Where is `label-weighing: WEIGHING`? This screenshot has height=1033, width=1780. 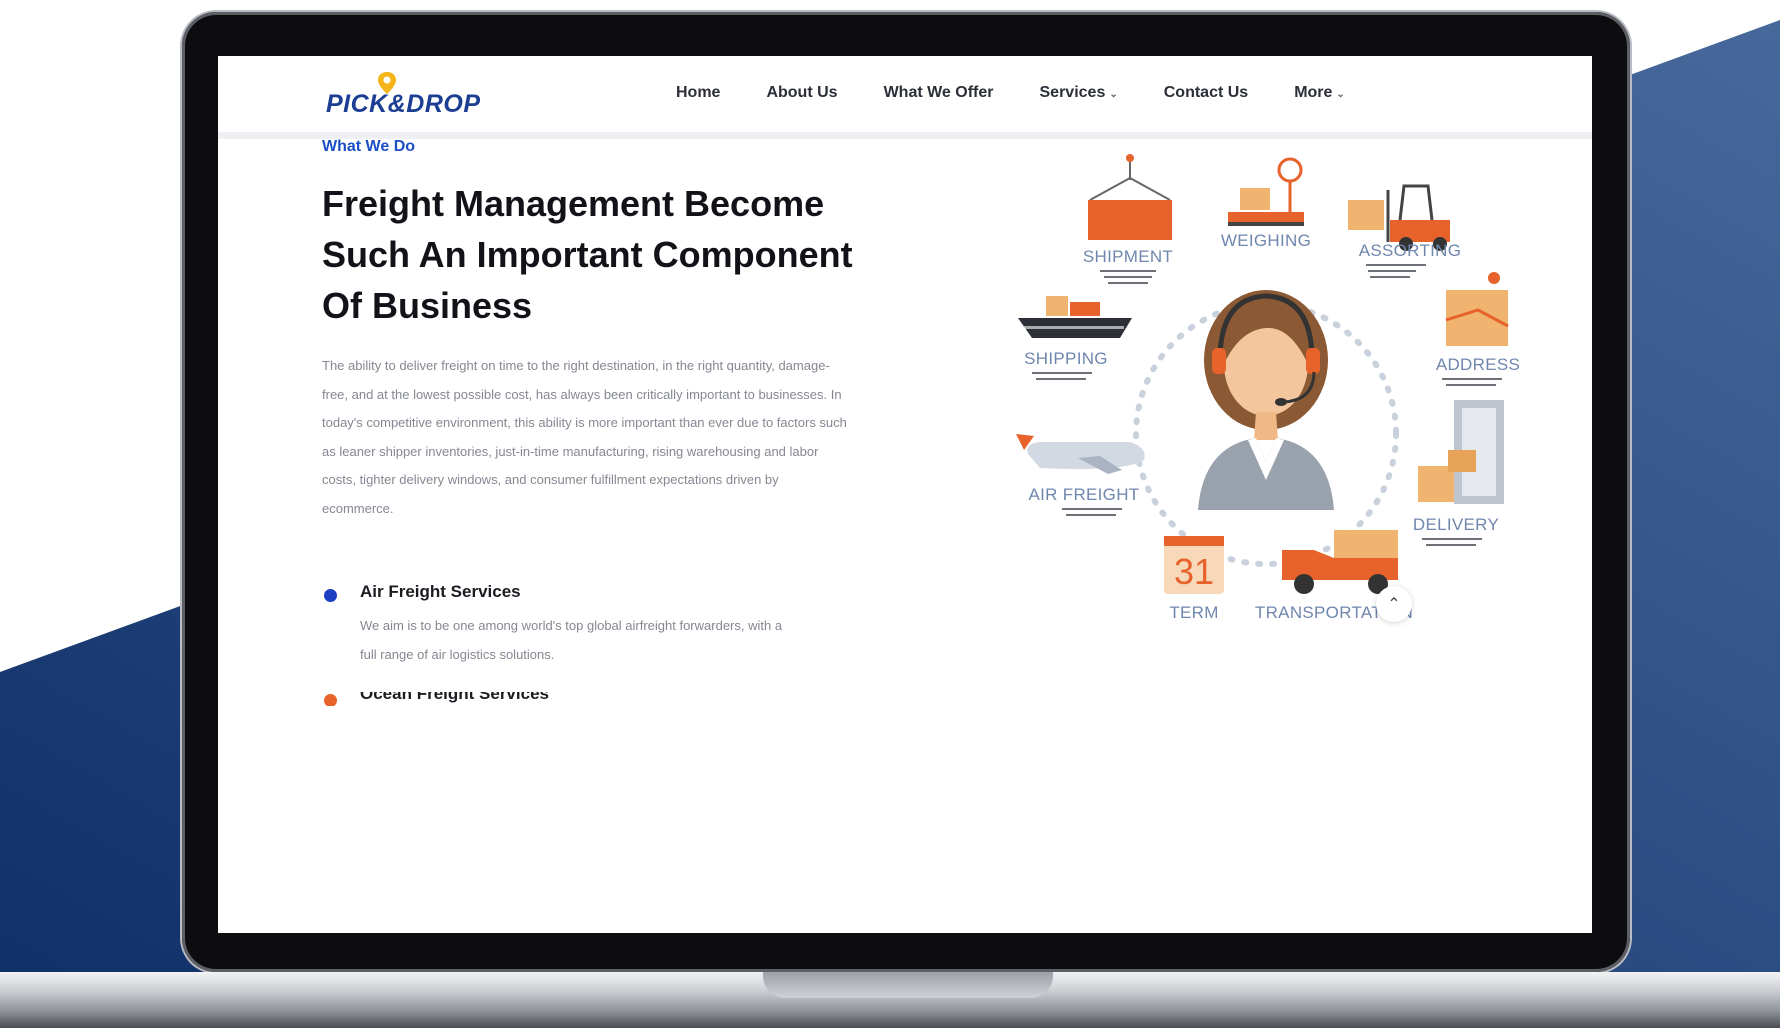 label-weighing: WEIGHING is located at coordinates (1266, 240).